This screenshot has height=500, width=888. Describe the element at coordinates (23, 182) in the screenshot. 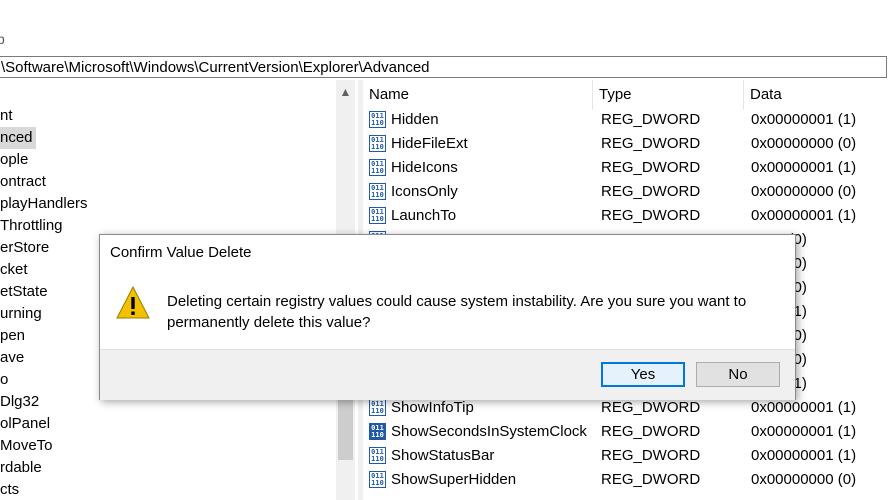

I see `tree-item: ontract` at that location.